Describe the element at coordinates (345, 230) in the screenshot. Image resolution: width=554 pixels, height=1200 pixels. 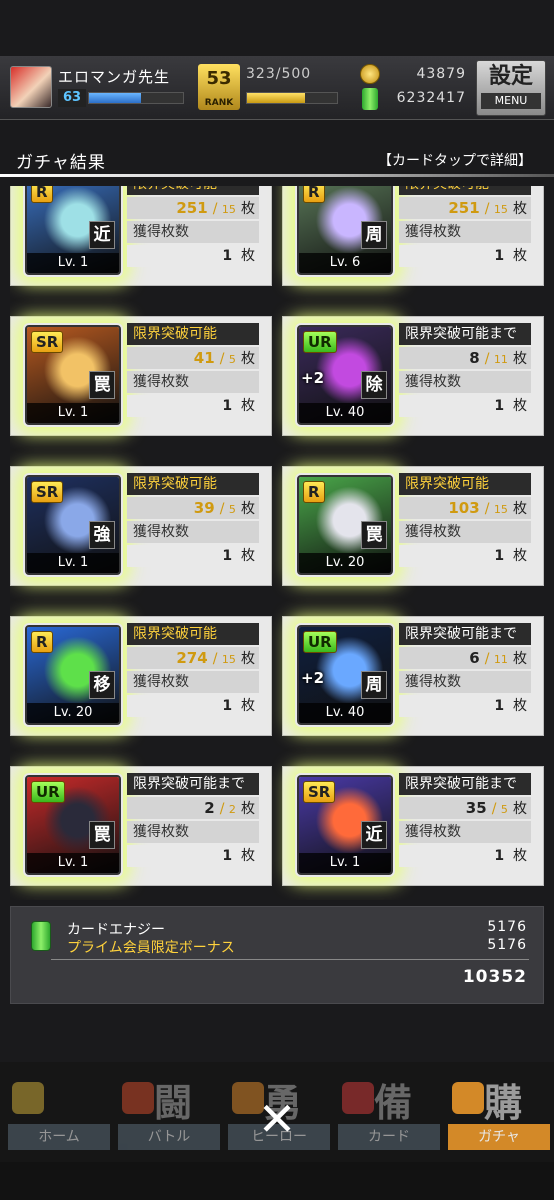
I see `card-thumbnail: R 周 Lv. 6` at that location.